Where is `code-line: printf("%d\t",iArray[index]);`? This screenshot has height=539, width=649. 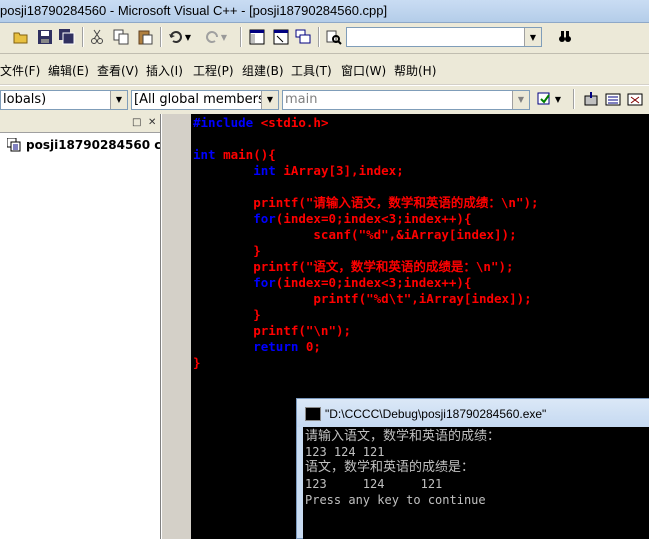
code-line: printf("%d\t",iArray[index]); is located at coordinates (362, 299).